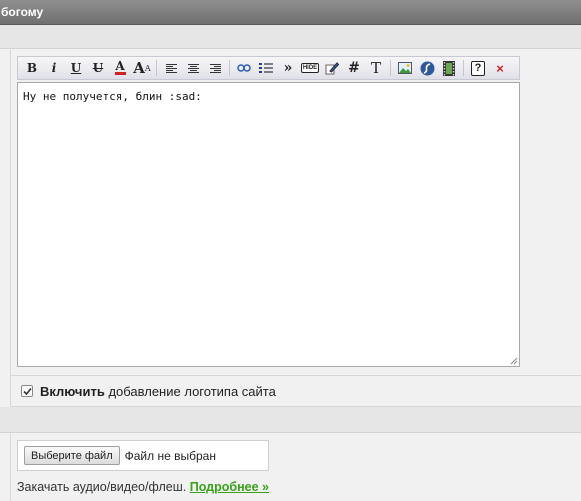  I want to click on help-icon: ?, so click(478, 68).